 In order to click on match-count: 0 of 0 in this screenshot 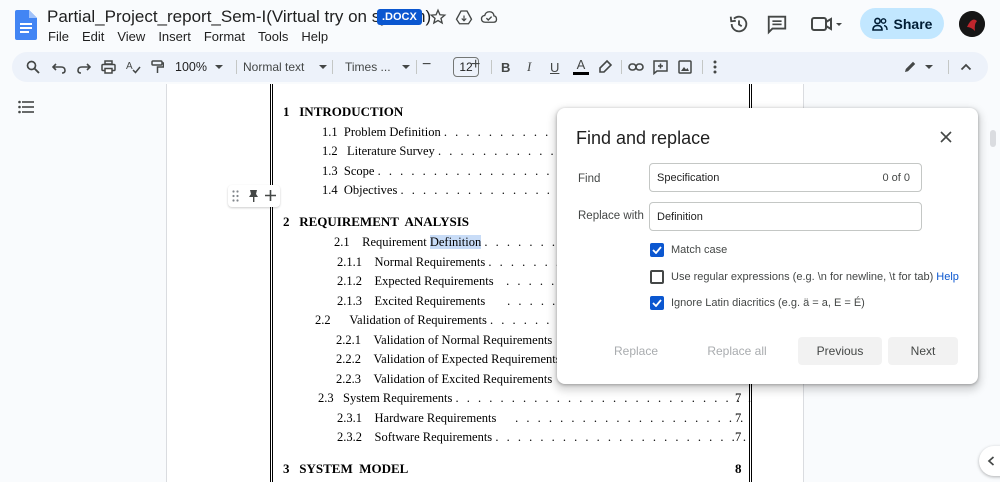, I will do `click(896, 178)`.